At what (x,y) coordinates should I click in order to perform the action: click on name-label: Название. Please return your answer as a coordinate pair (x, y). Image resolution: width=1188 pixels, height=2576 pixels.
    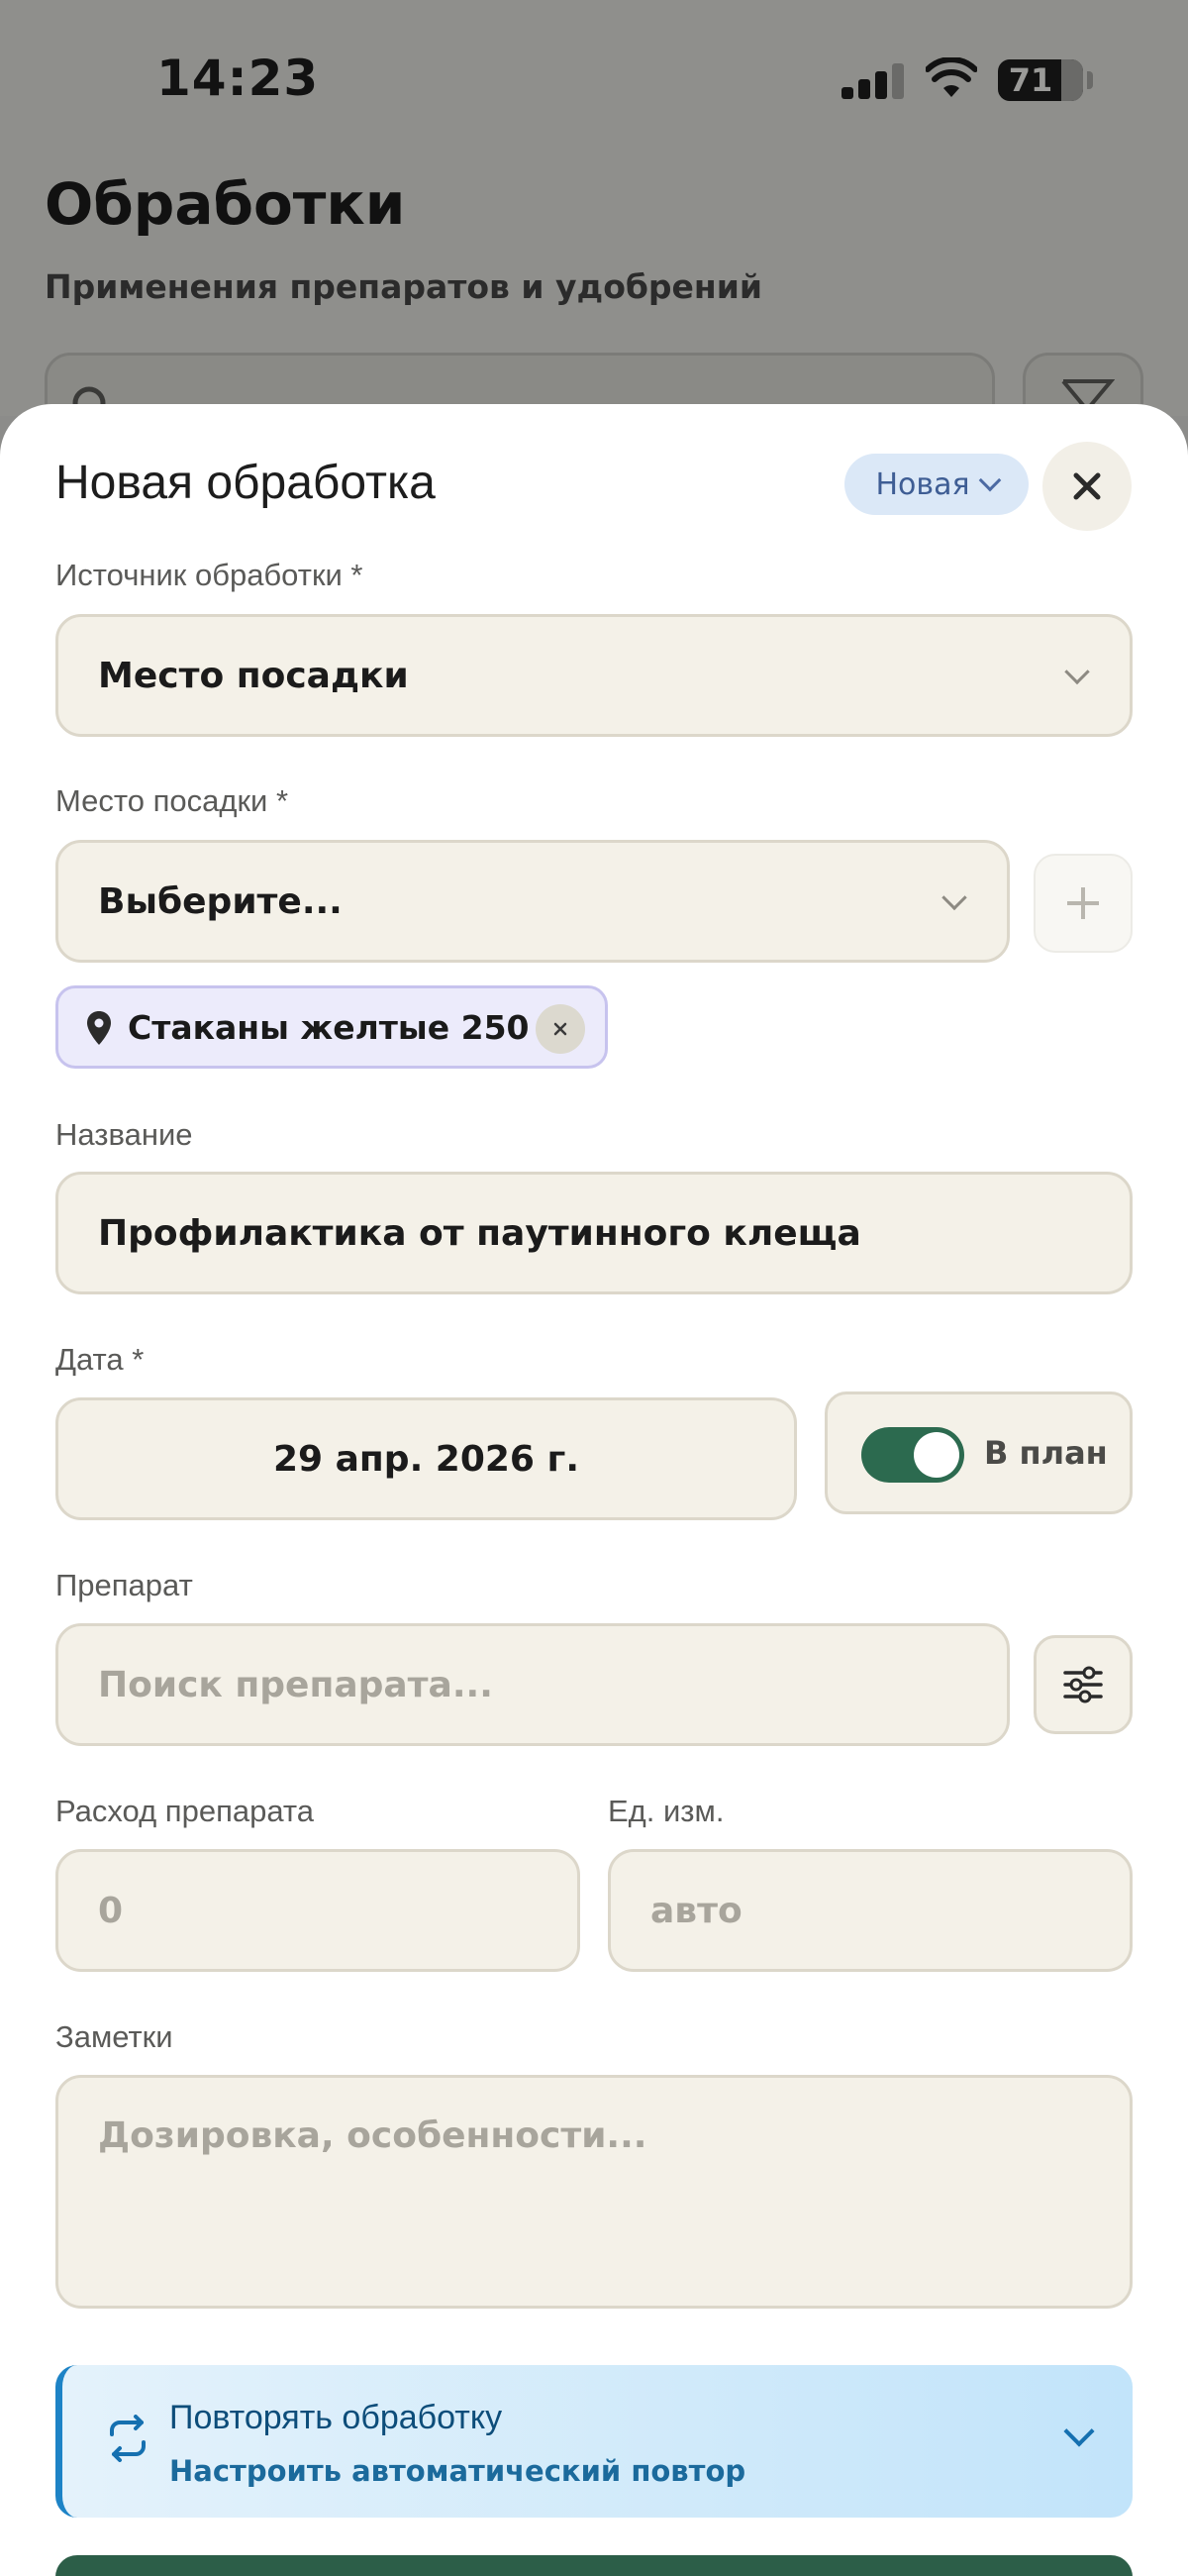
    Looking at the image, I should click on (124, 1134).